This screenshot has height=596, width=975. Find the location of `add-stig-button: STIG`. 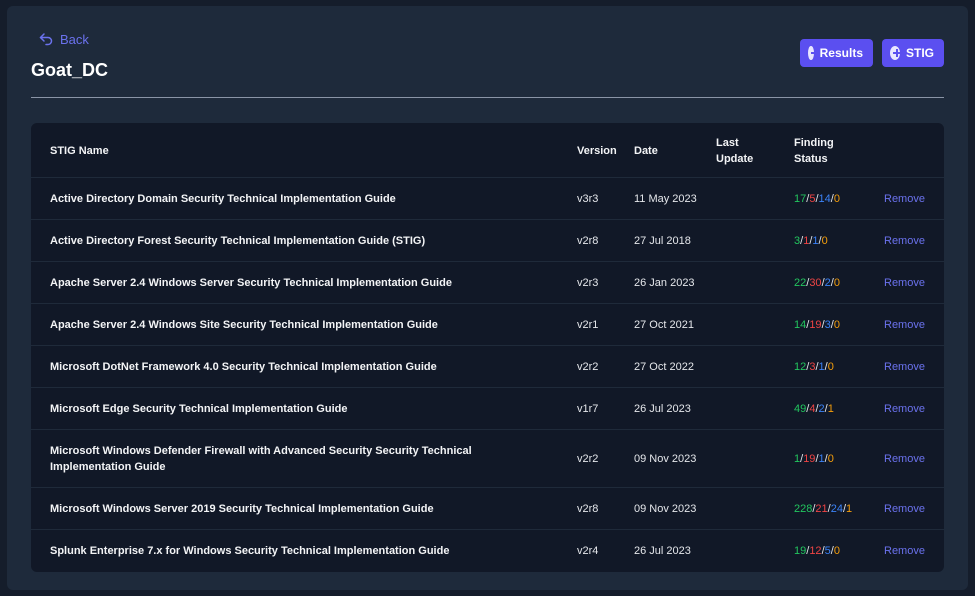

add-stig-button: STIG is located at coordinates (913, 53).